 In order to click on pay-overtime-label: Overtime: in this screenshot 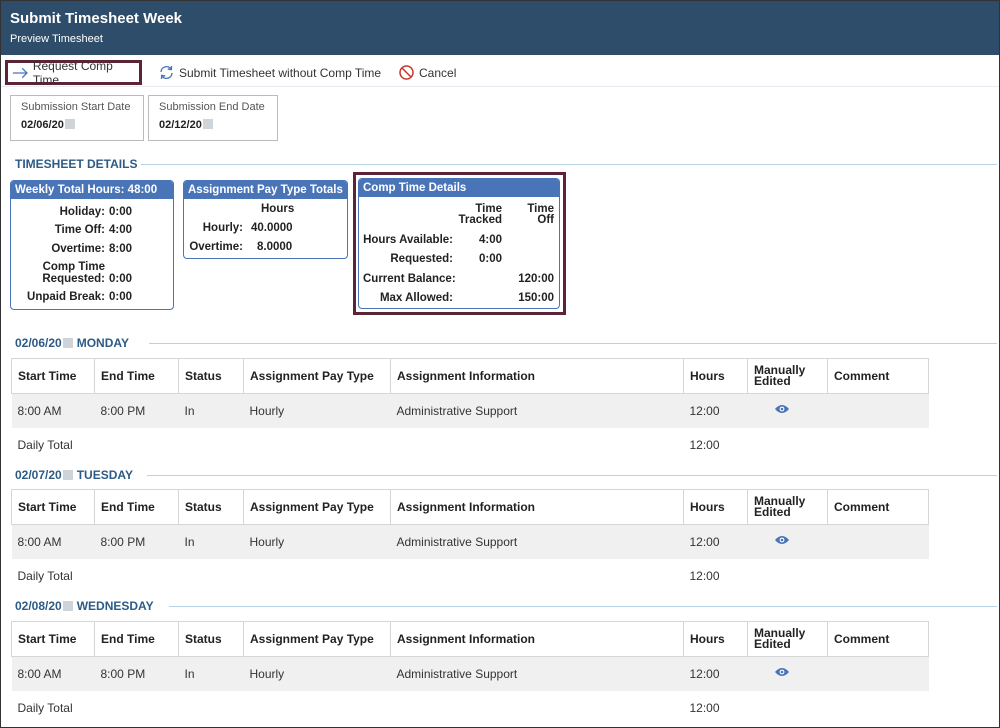, I will do `click(216, 247)`.